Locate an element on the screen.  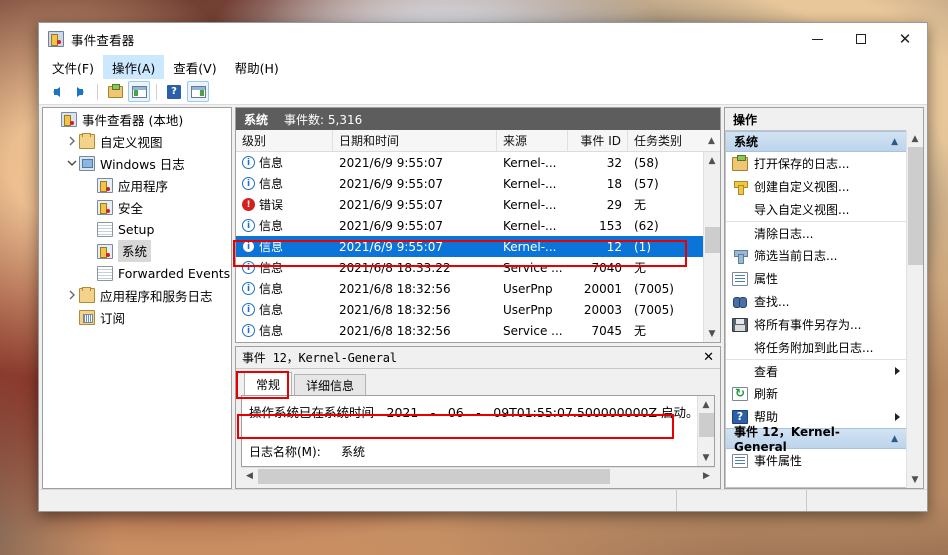
table-row: ! 错误 2021/6/9 9:55:07 Kernel-... 29 无 is located at coordinates (469, 204).